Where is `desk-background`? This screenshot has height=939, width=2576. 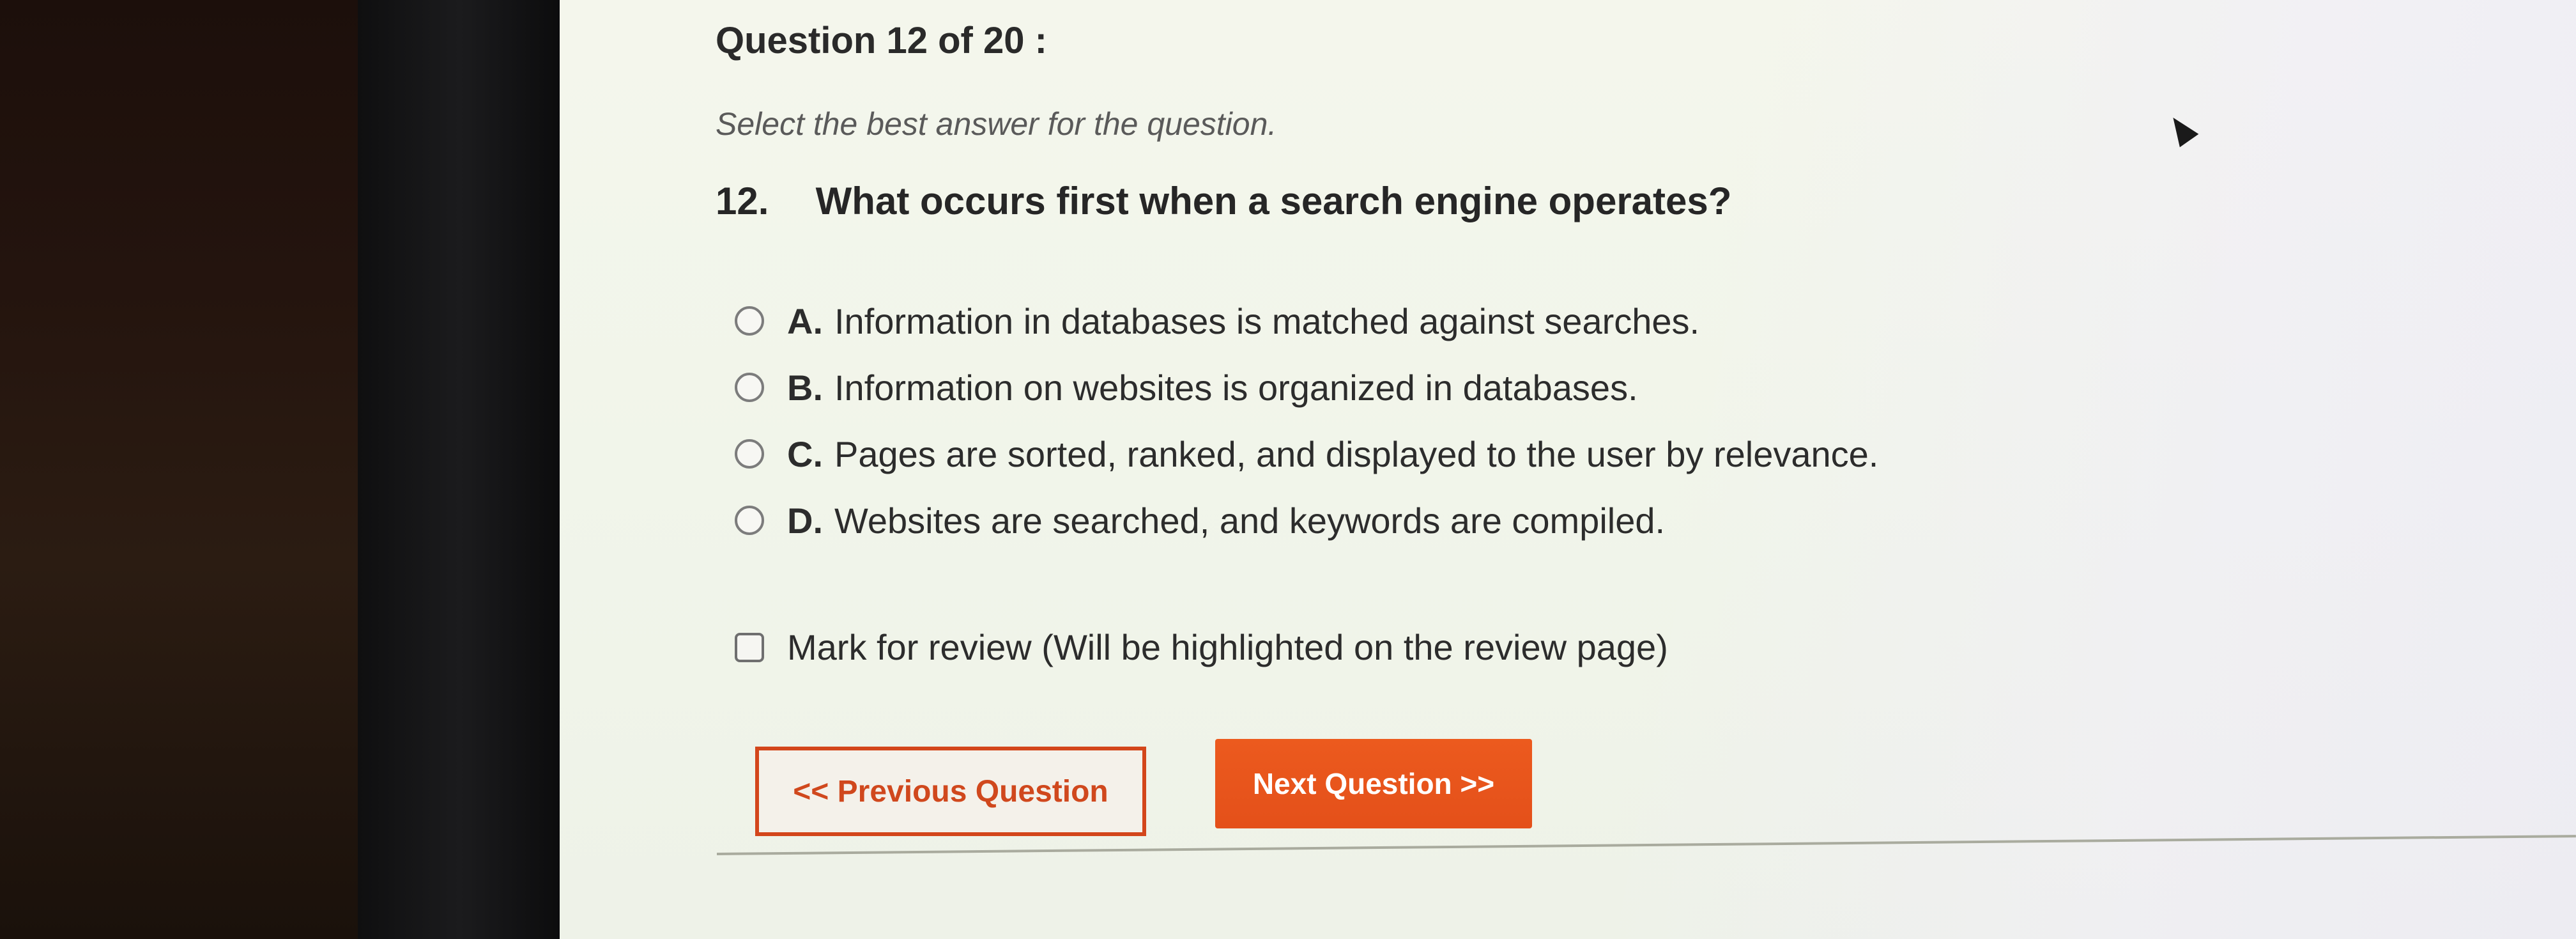
desk-background is located at coordinates (191, 469).